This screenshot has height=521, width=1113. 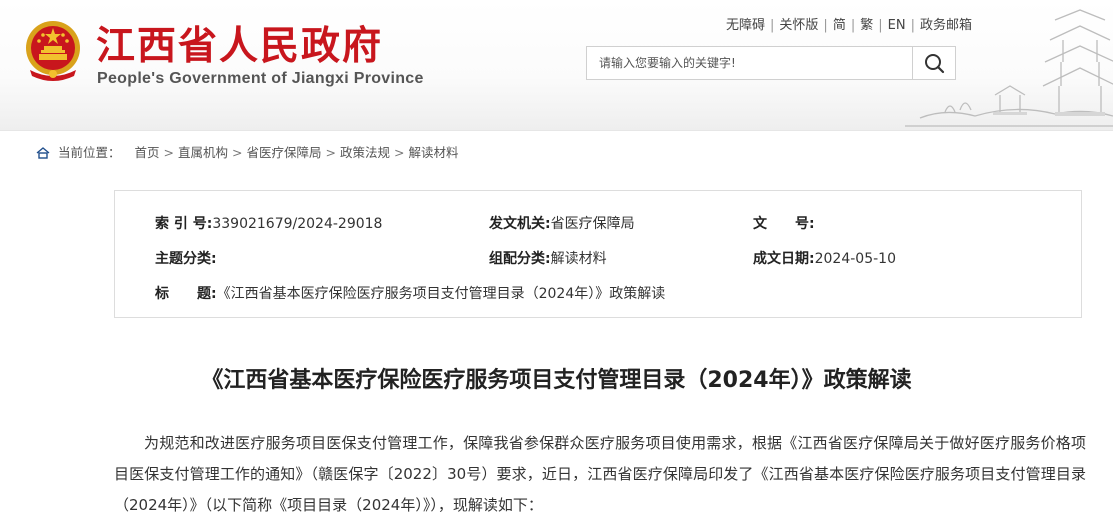 I want to click on breadcrumb-healthcare-bureau: 省医疗保障局, so click(x=284, y=152).